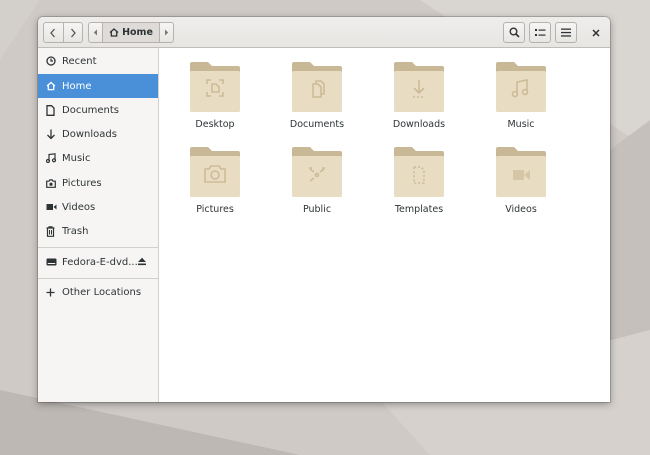  I want to click on triangle-left-icon, so click(95, 32).